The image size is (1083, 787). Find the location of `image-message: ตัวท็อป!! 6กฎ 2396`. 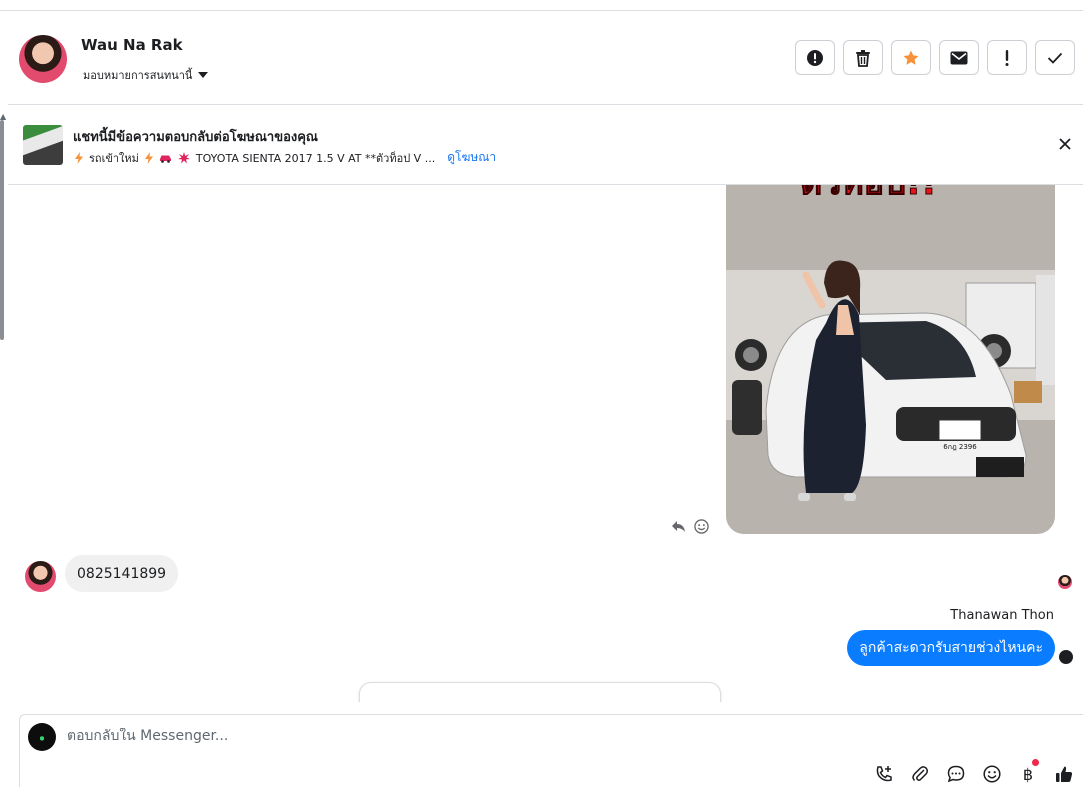

image-message: ตัวท็อป!! 6กฎ 2396 is located at coordinates (890, 359).